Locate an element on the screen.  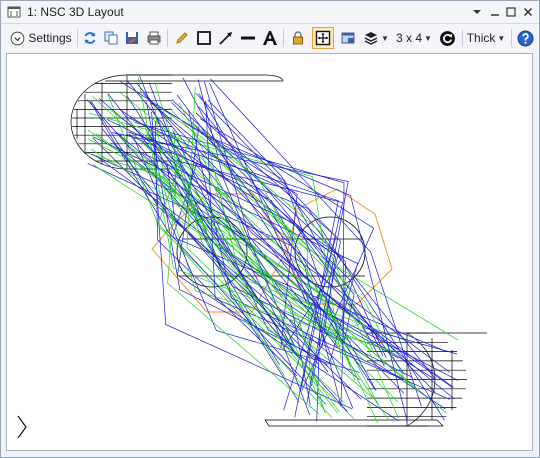
arrow-line-icon is located at coordinates (225, 38).